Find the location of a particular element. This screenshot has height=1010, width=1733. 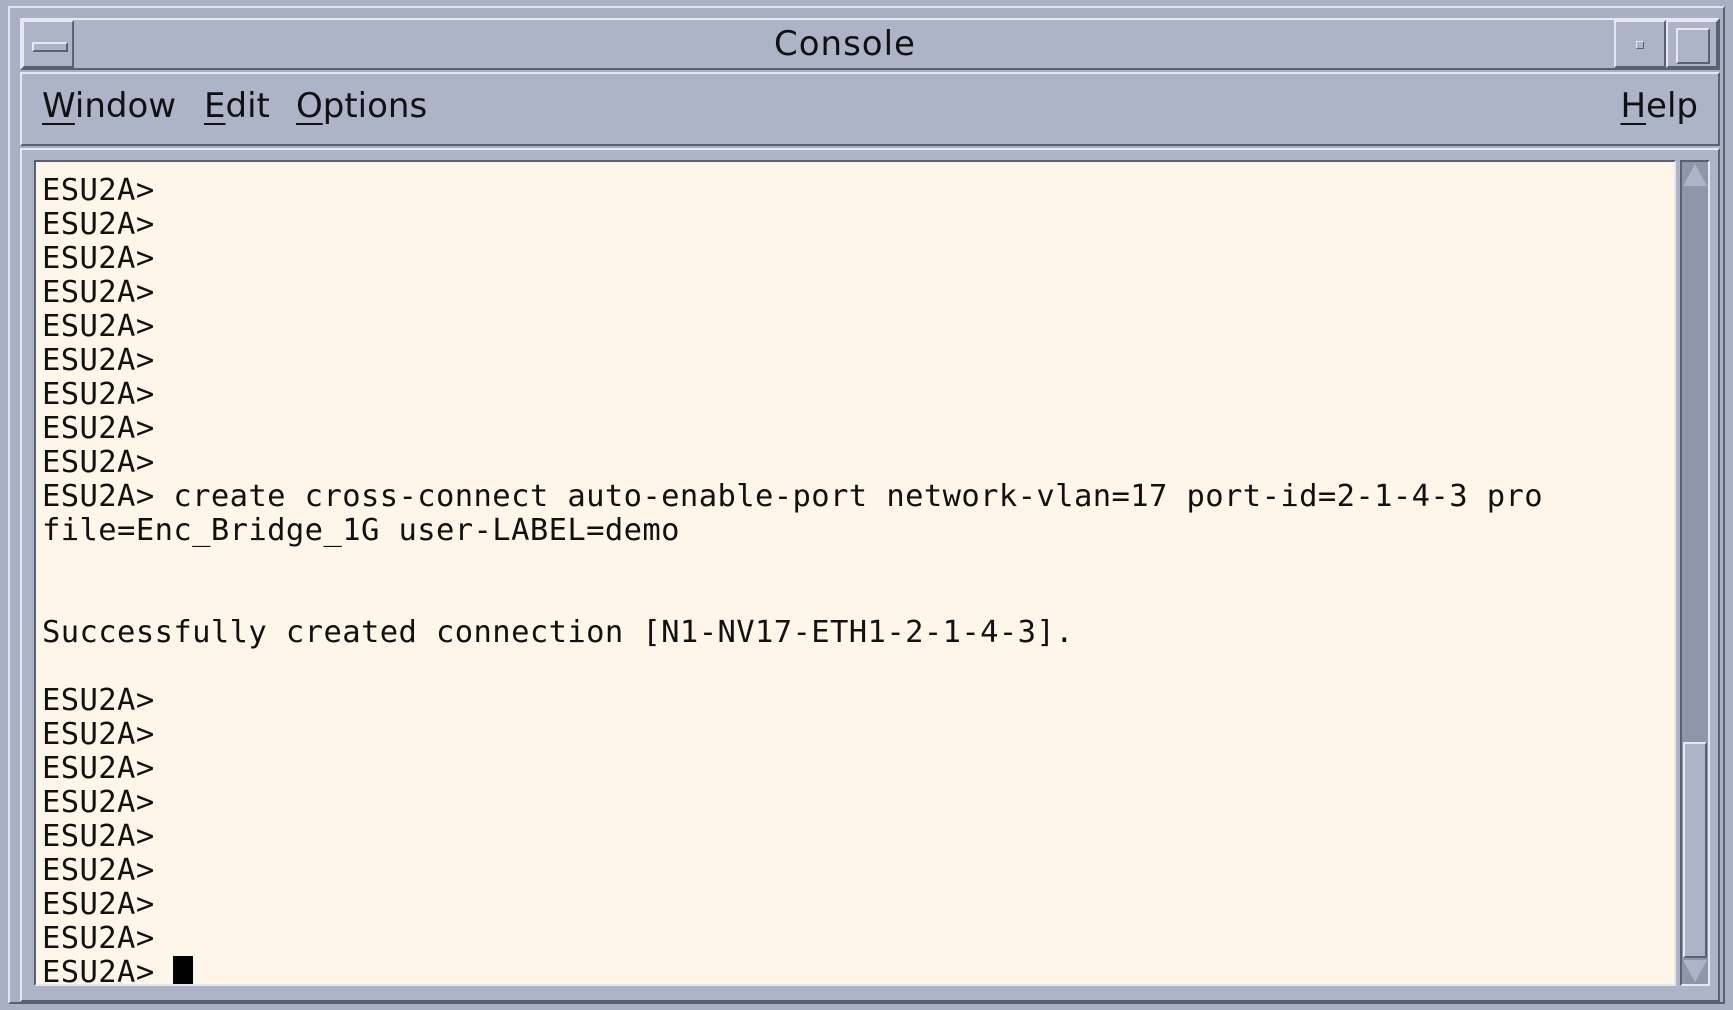

console-line: file=Enc_Bridge_1G user-LABEL=demo is located at coordinates (361, 530).